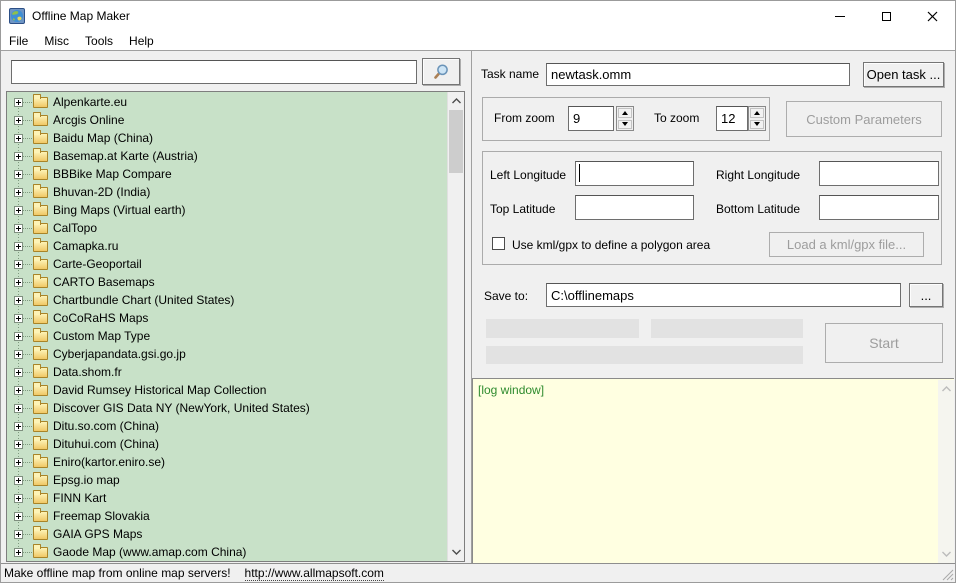  What do you see at coordinates (150, 552) in the screenshot?
I see `tree-item-label: Gaode Map (www.amap.com China)` at bounding box center [150, 552].